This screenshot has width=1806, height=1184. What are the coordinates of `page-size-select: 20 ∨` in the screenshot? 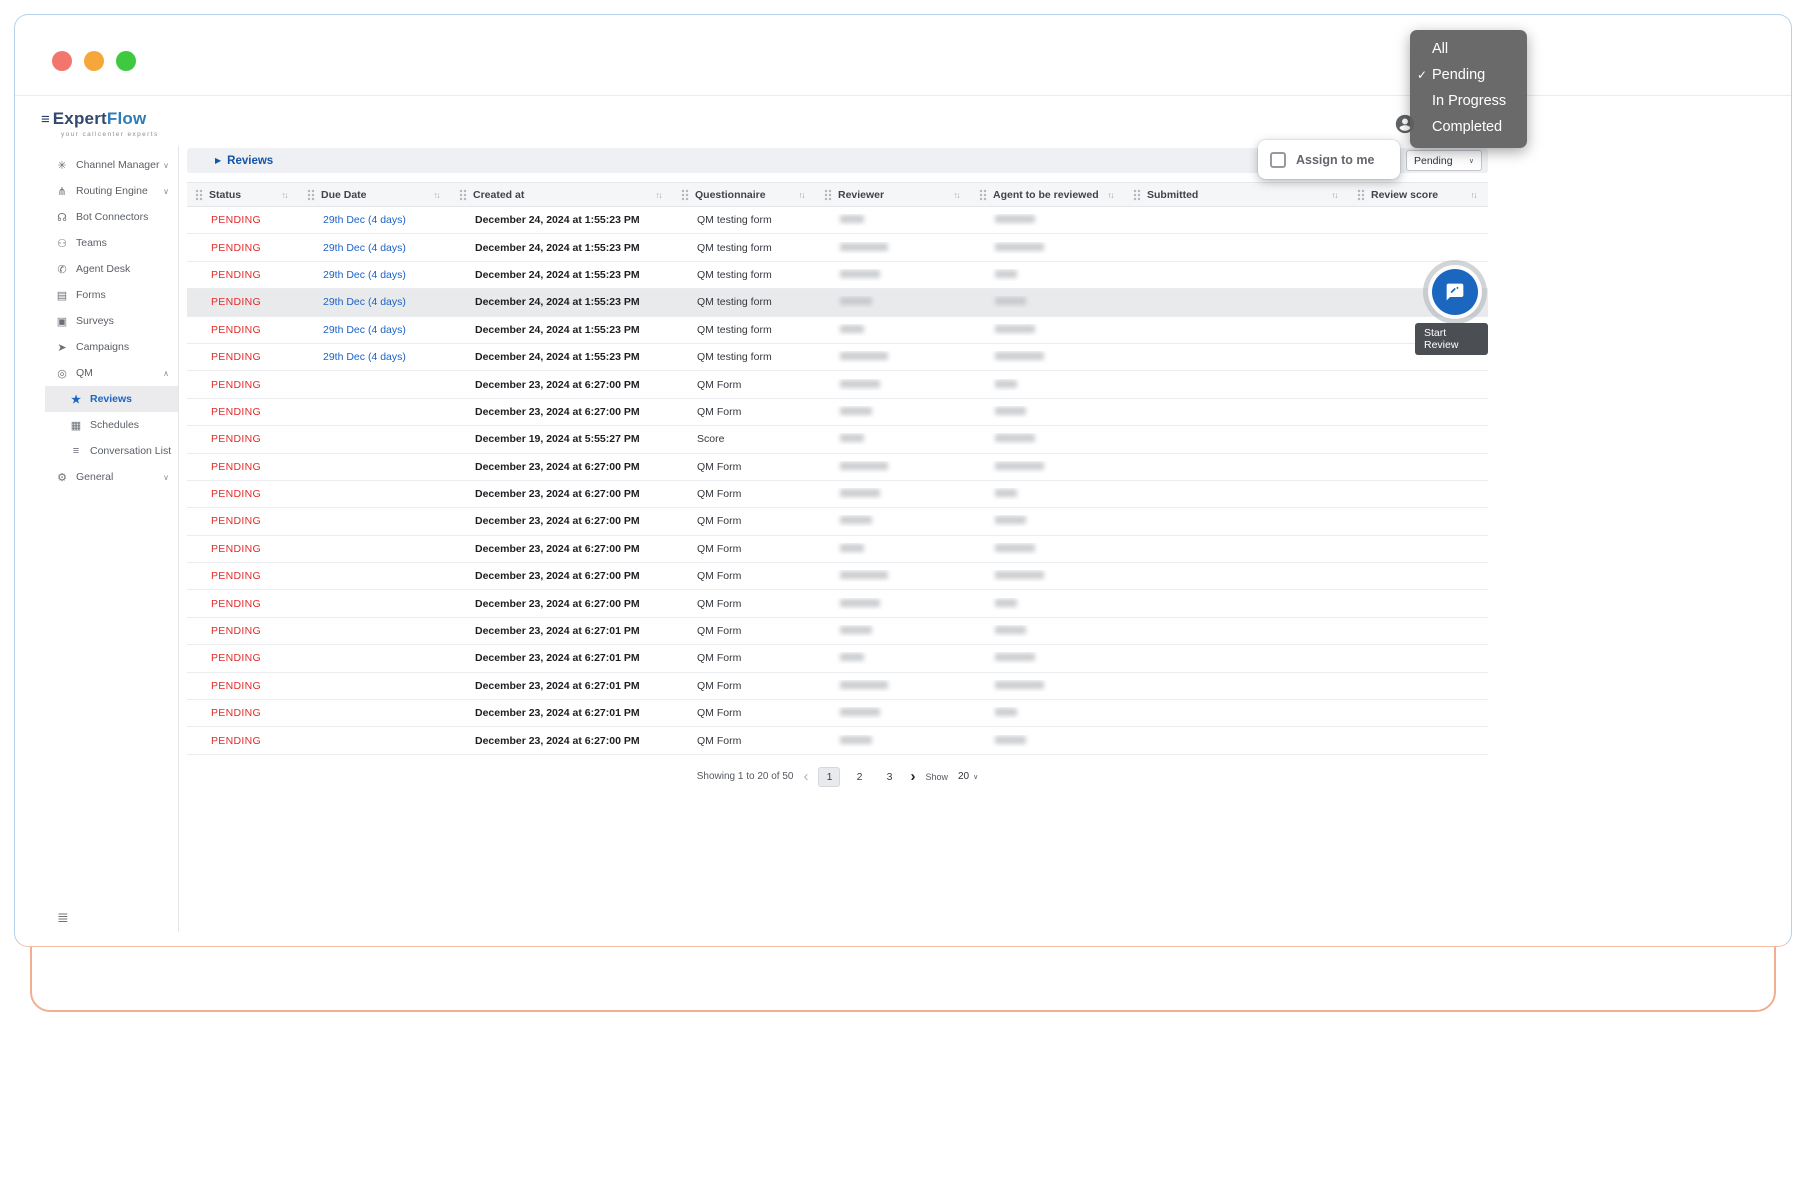 It's located at (968, 776).